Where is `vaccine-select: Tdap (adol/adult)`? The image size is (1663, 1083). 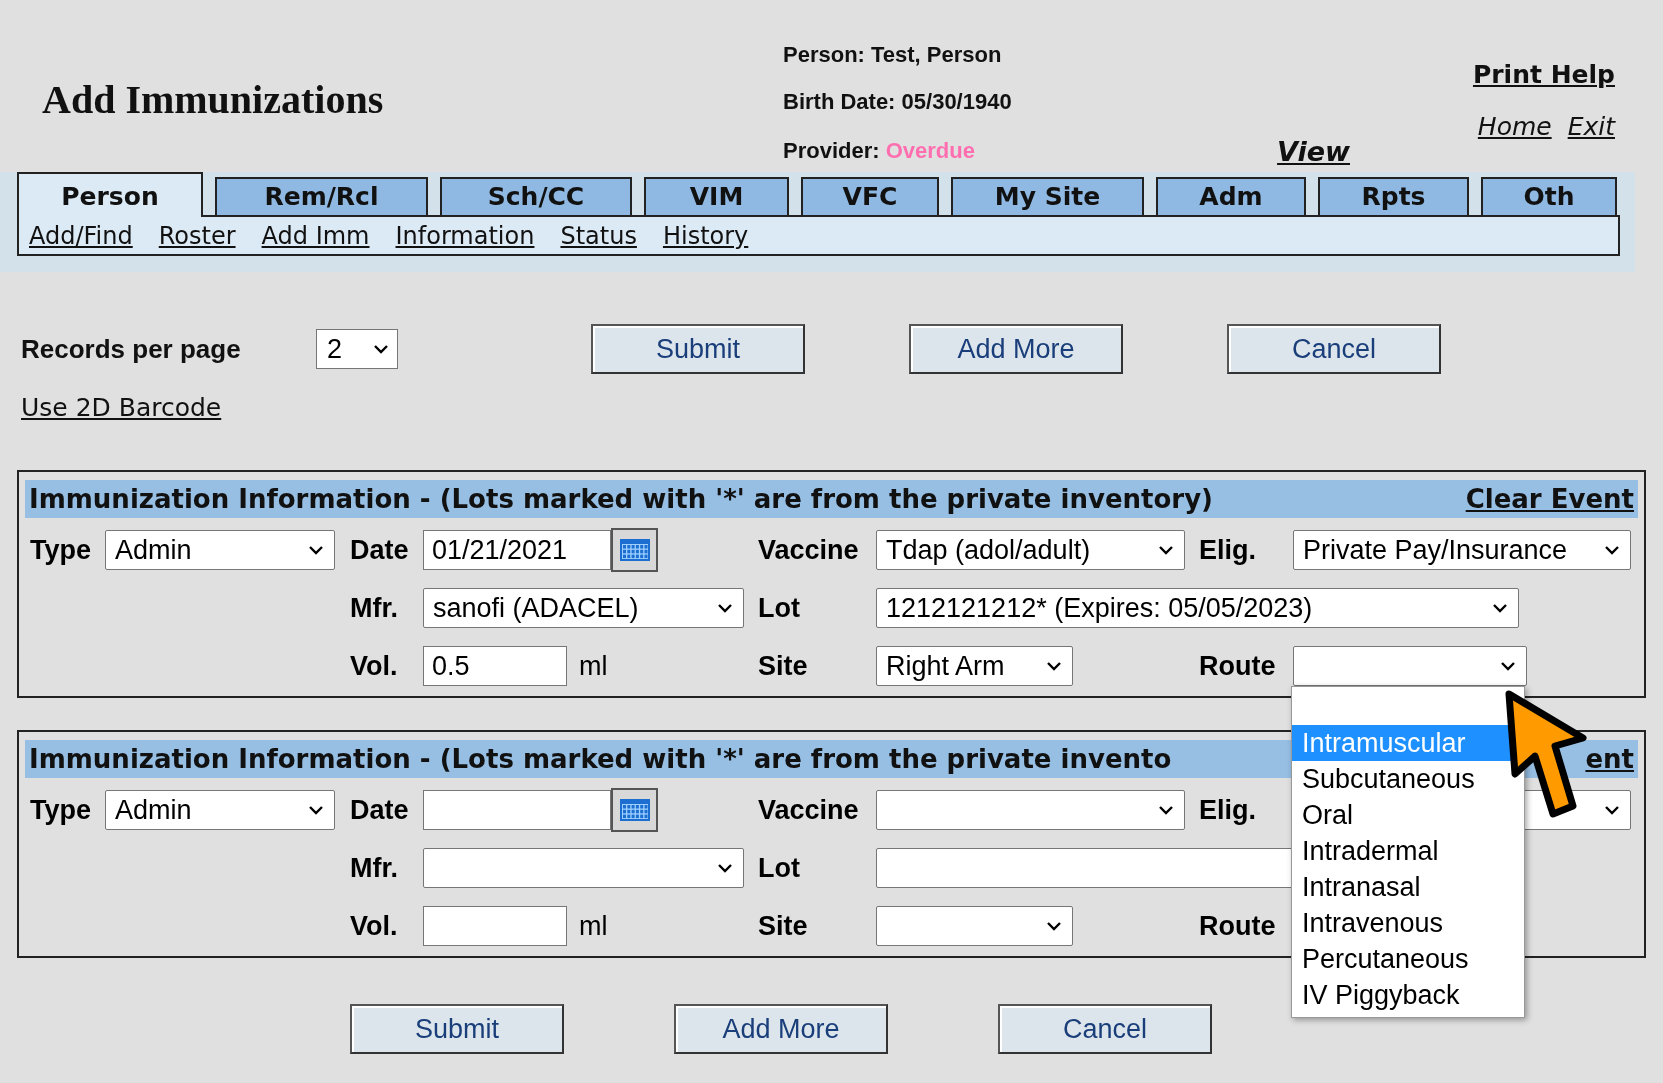 vaccine-select: Tdap (adol/adult) is located at coordinates (1030, 550).